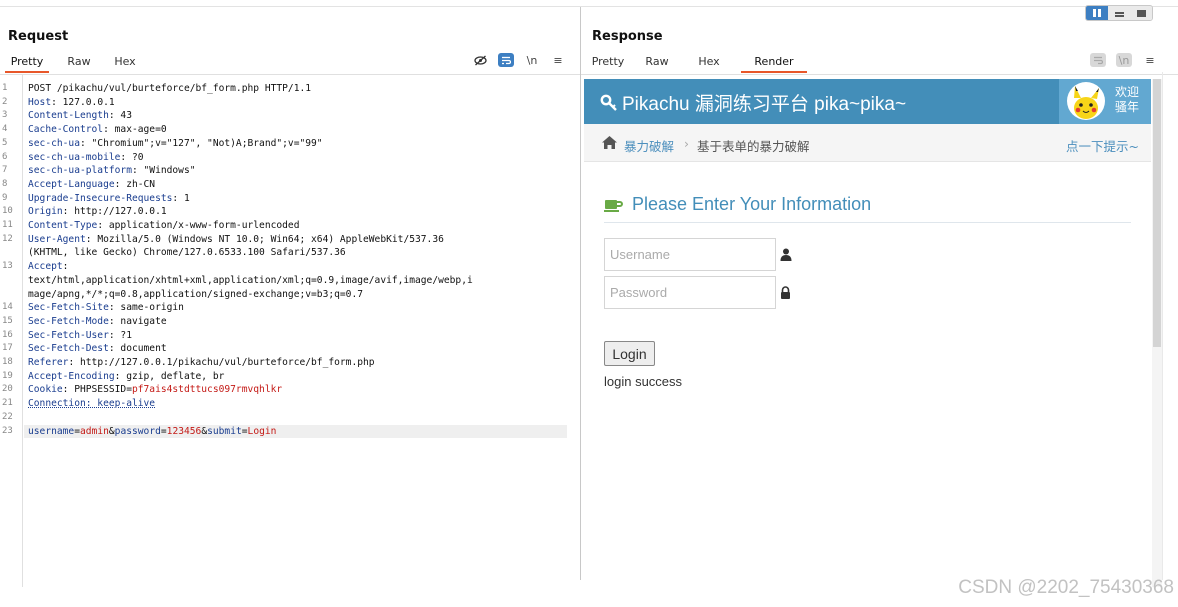  What do you see at coordinates (137, 349) in the screenshot?
I see `code-token: : document` at bounding box center [137, 349].